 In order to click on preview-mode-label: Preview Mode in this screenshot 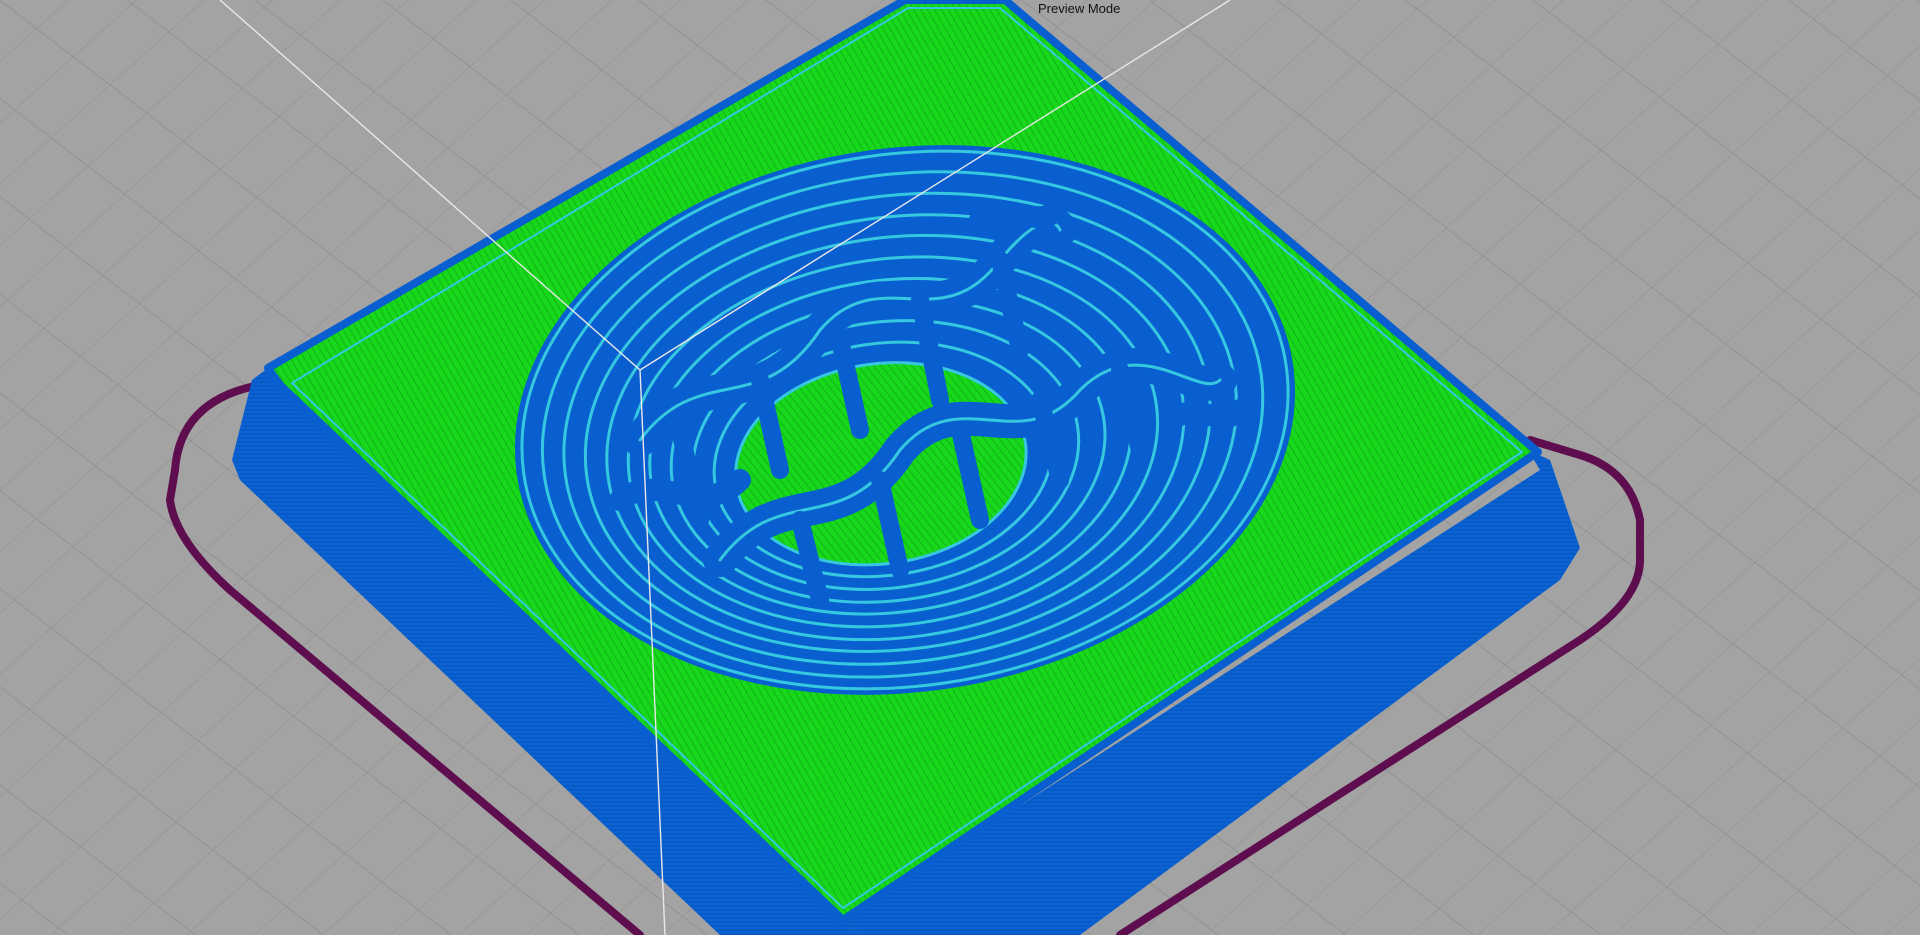, I will do `click(1079, 8)`.